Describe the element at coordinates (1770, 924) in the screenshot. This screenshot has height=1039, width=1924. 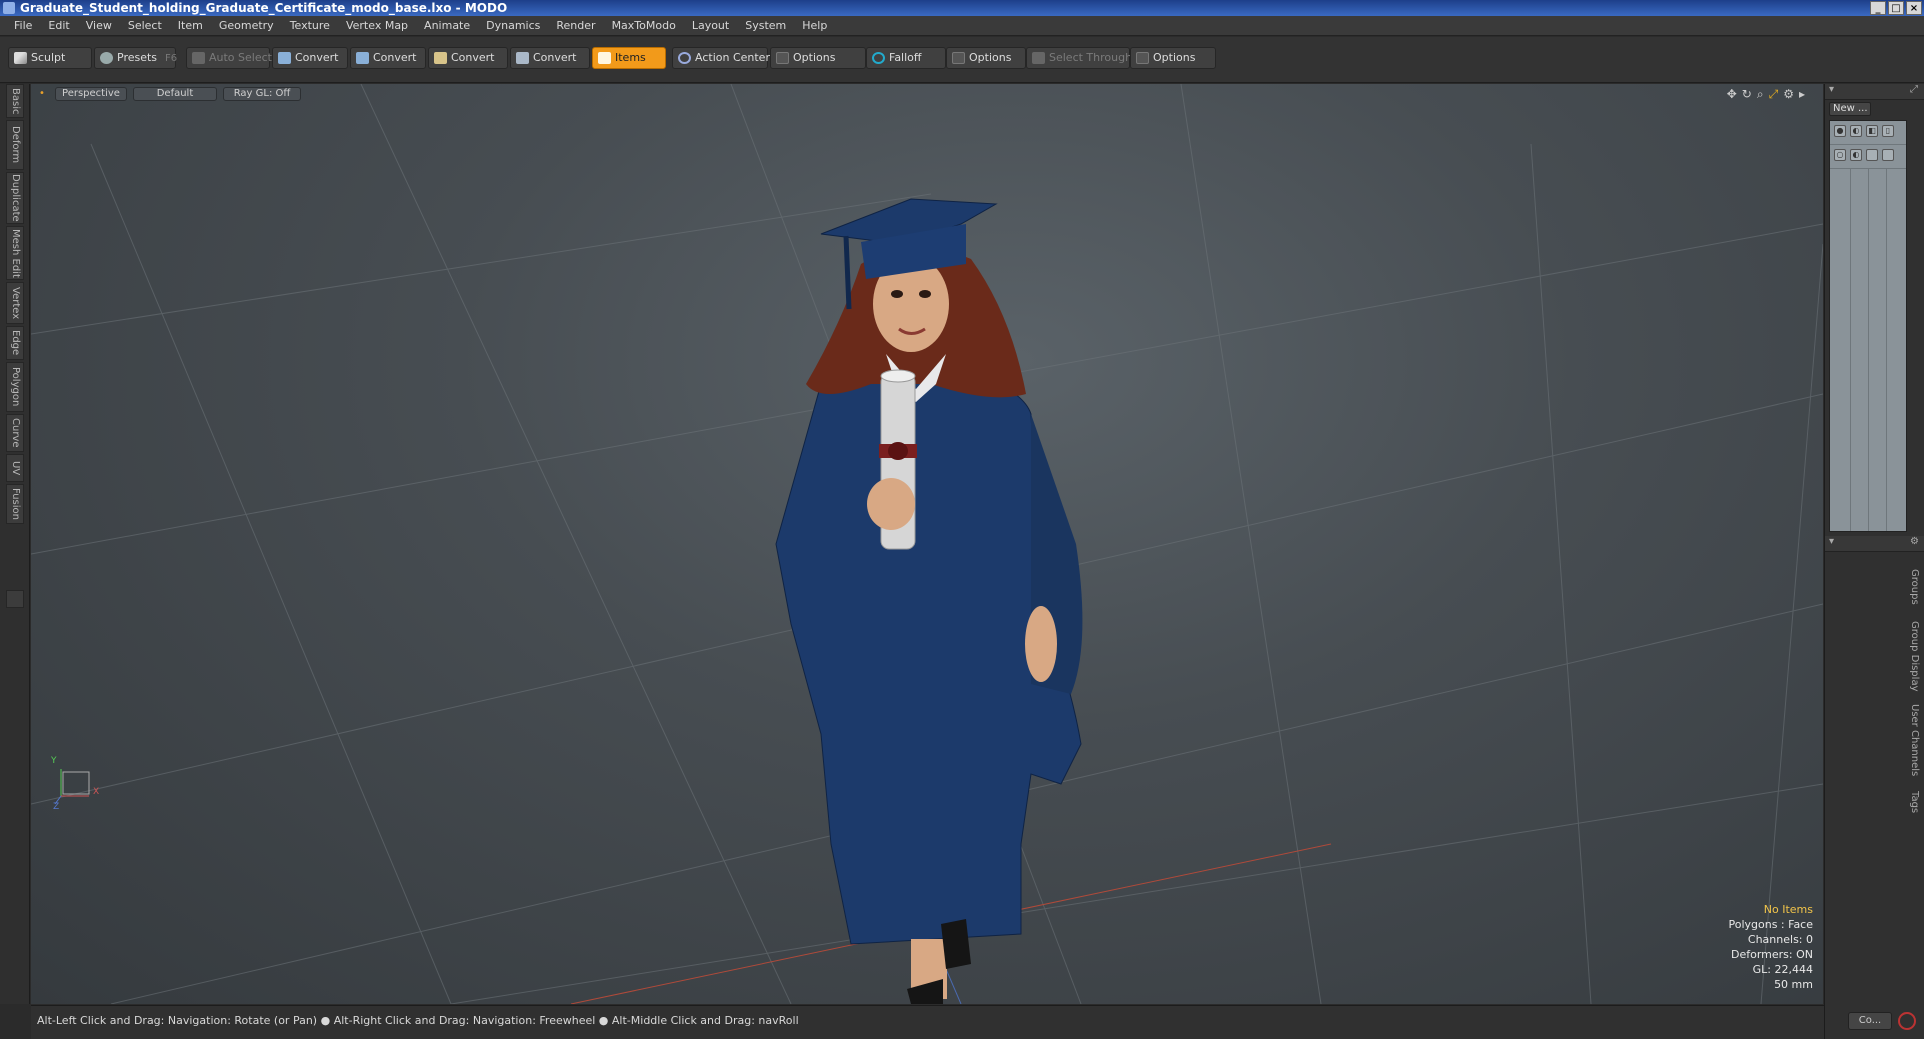
I see `info-polygons: Polygons : Face` at that location.